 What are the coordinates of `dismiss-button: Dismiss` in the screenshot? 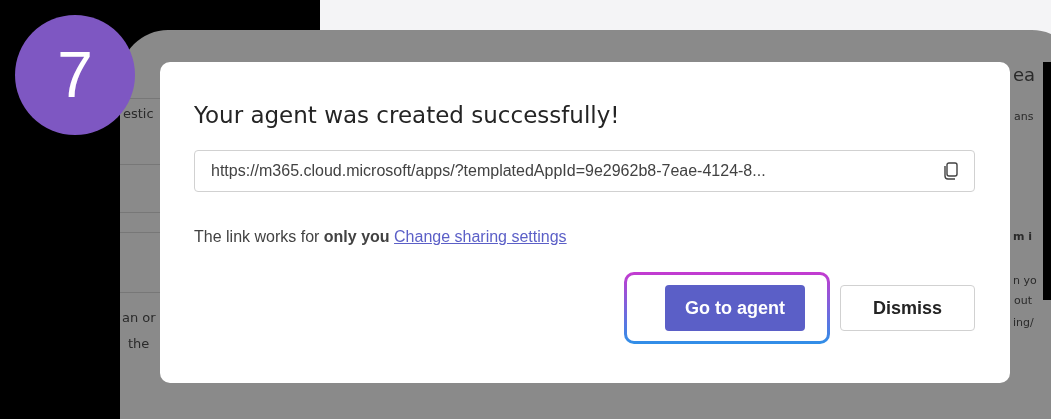 It's located at (907, 308).